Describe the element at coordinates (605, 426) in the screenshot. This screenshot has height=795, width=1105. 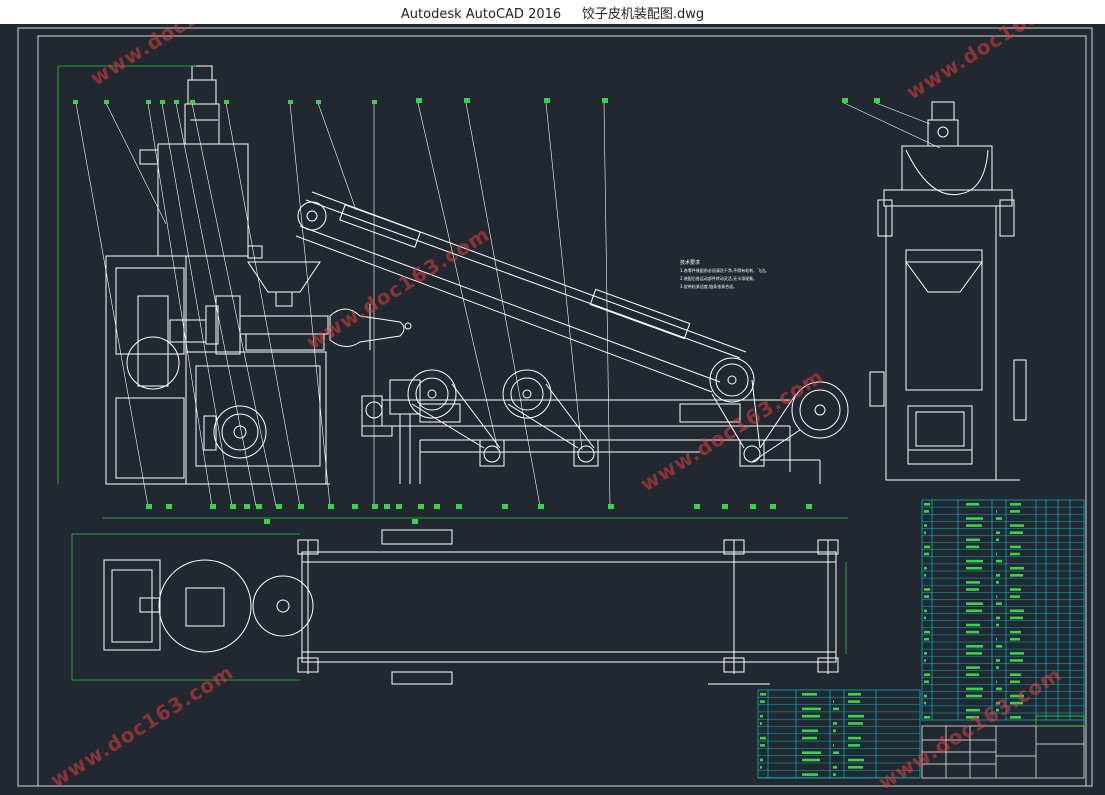
I see `horizontal-conveyor` at that location.